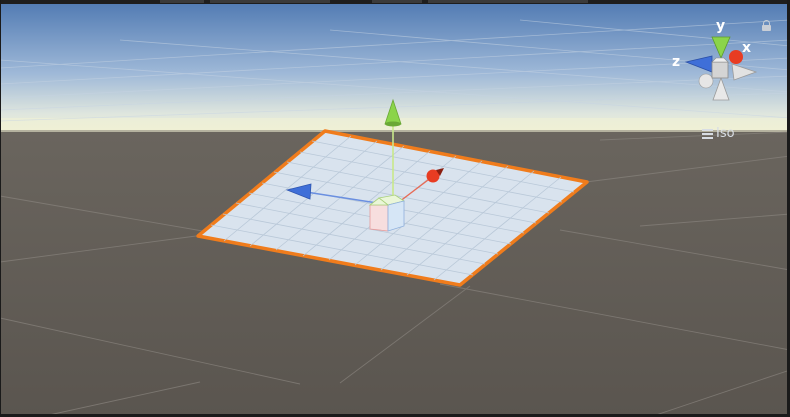 The width and height of the screenshot is (790, 417). I want to click on projection-label: Iso, so click(725, 133).